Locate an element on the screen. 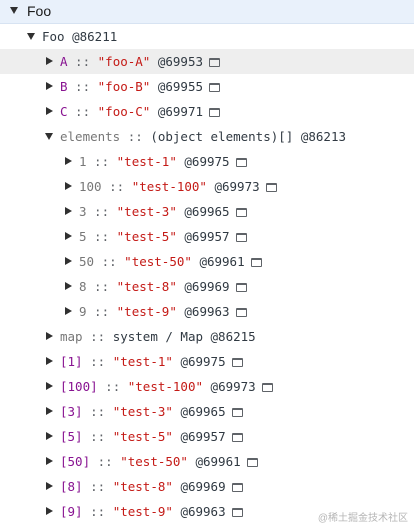  tree-row-content: B :: "foo-B" @69955 is located at coordinates (140, 86).